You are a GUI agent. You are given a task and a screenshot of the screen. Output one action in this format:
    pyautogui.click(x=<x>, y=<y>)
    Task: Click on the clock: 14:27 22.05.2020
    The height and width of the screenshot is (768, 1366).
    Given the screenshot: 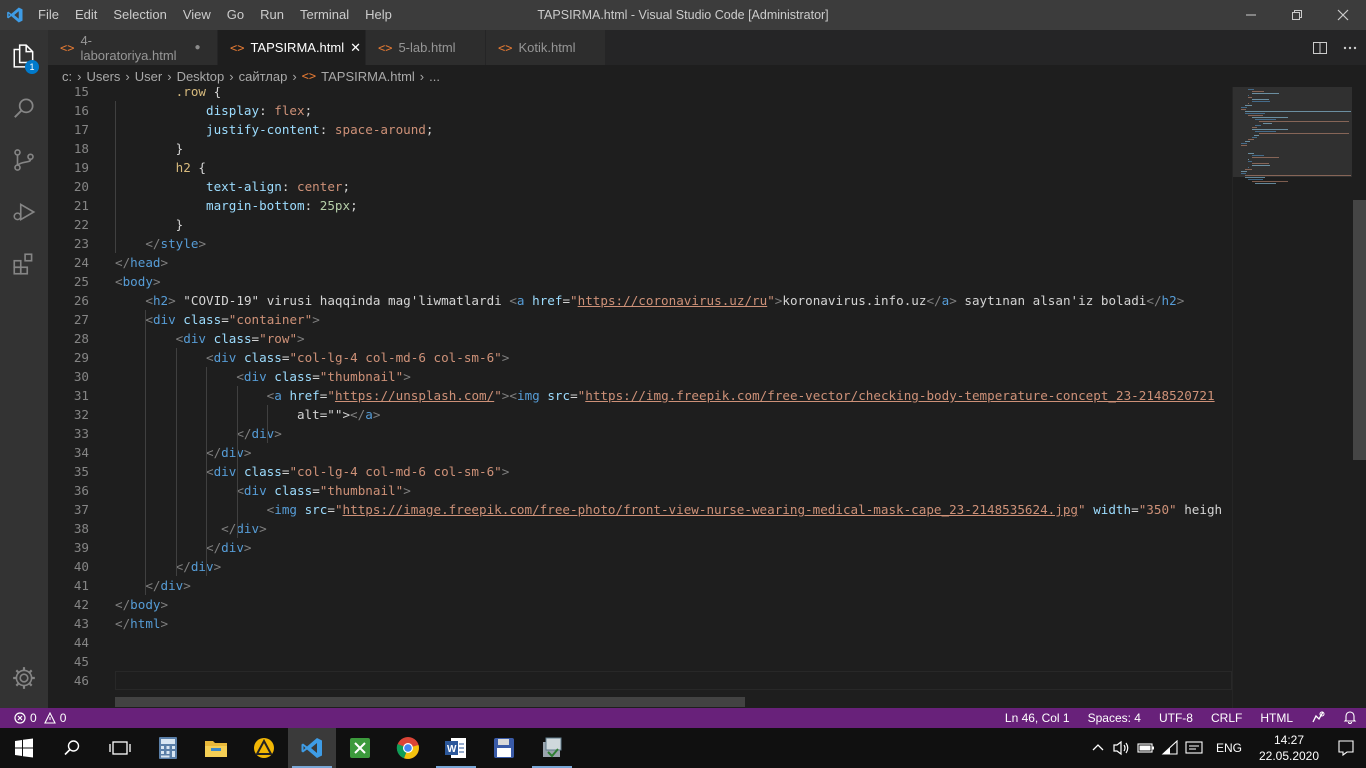 What is the action you would take?
    pyautogui.click(x=1289, y=748)
    